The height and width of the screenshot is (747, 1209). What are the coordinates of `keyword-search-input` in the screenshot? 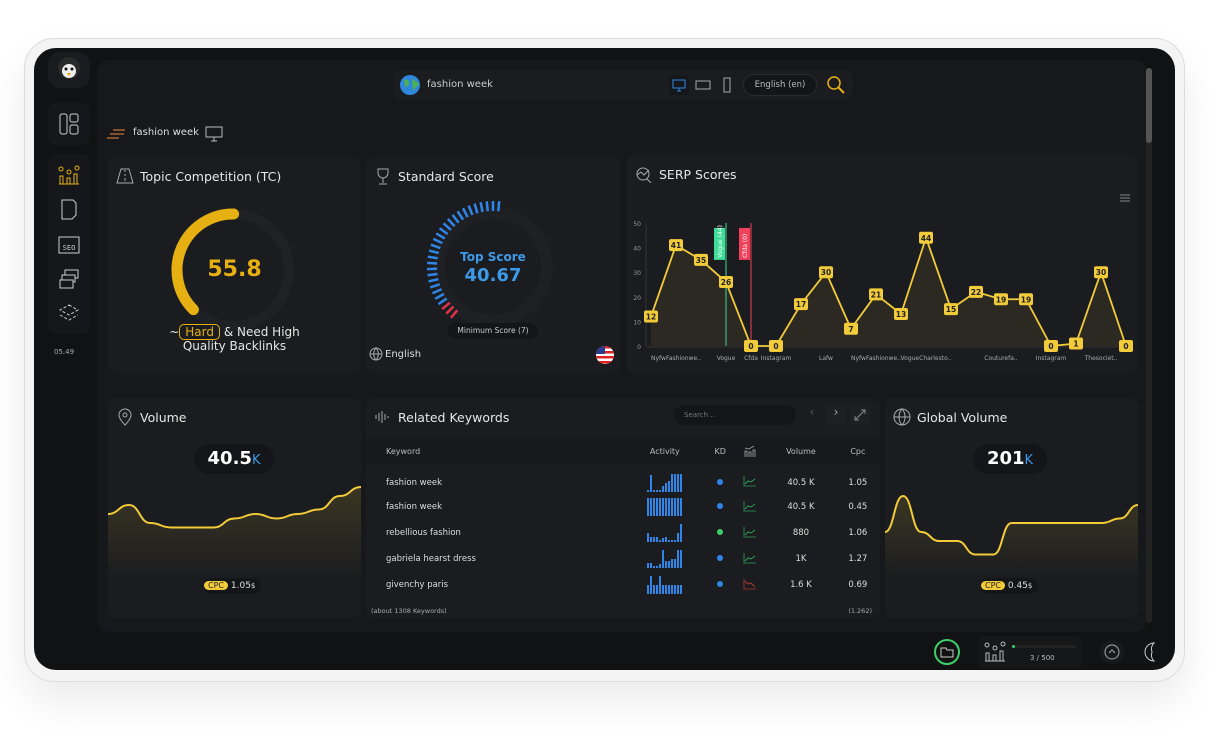 It's located at (735, 415).